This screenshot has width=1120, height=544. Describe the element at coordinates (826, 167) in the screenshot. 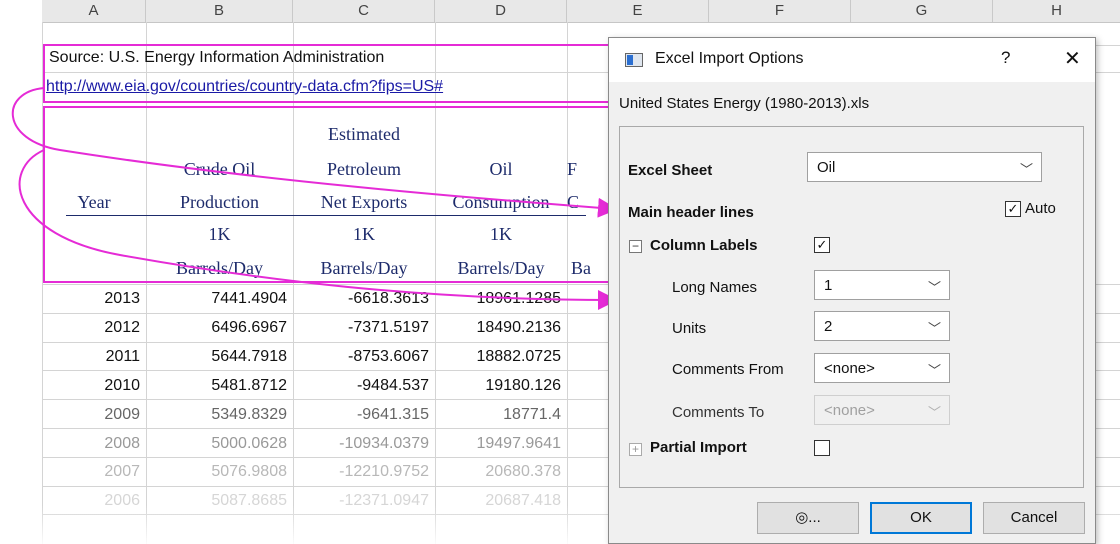

I see `excel-sheet-value: Oil` at that location.